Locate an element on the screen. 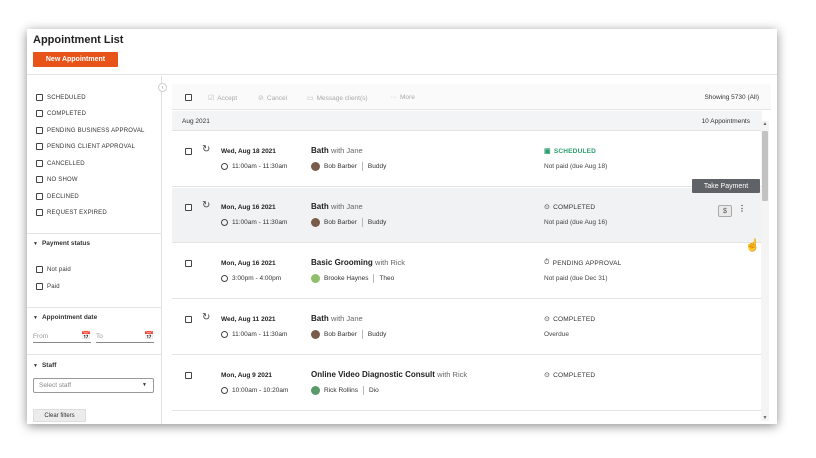 This screenshot has width=816, height=458. sidebar-collapse-button: ‹ is located at coordinates (162, 87).